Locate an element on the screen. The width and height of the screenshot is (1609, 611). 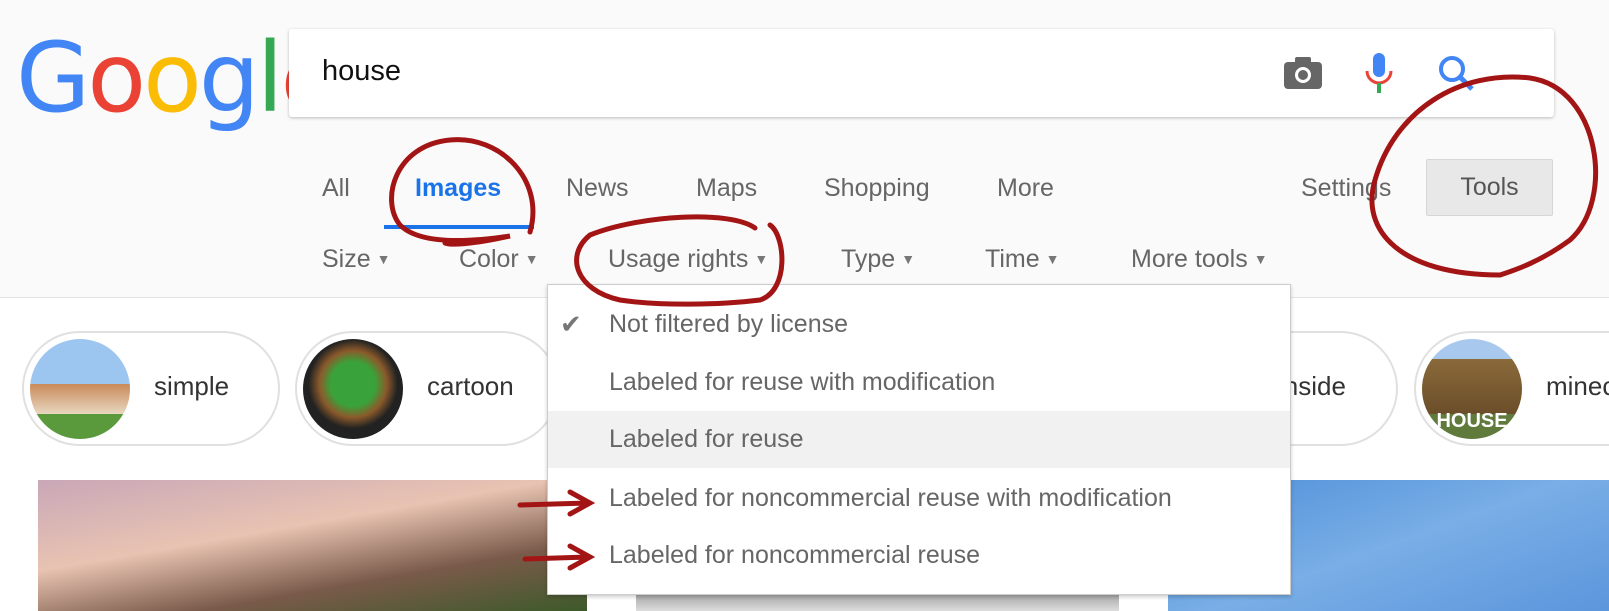
chip-cartoon: cartoon is located at coordinates (427, 388).